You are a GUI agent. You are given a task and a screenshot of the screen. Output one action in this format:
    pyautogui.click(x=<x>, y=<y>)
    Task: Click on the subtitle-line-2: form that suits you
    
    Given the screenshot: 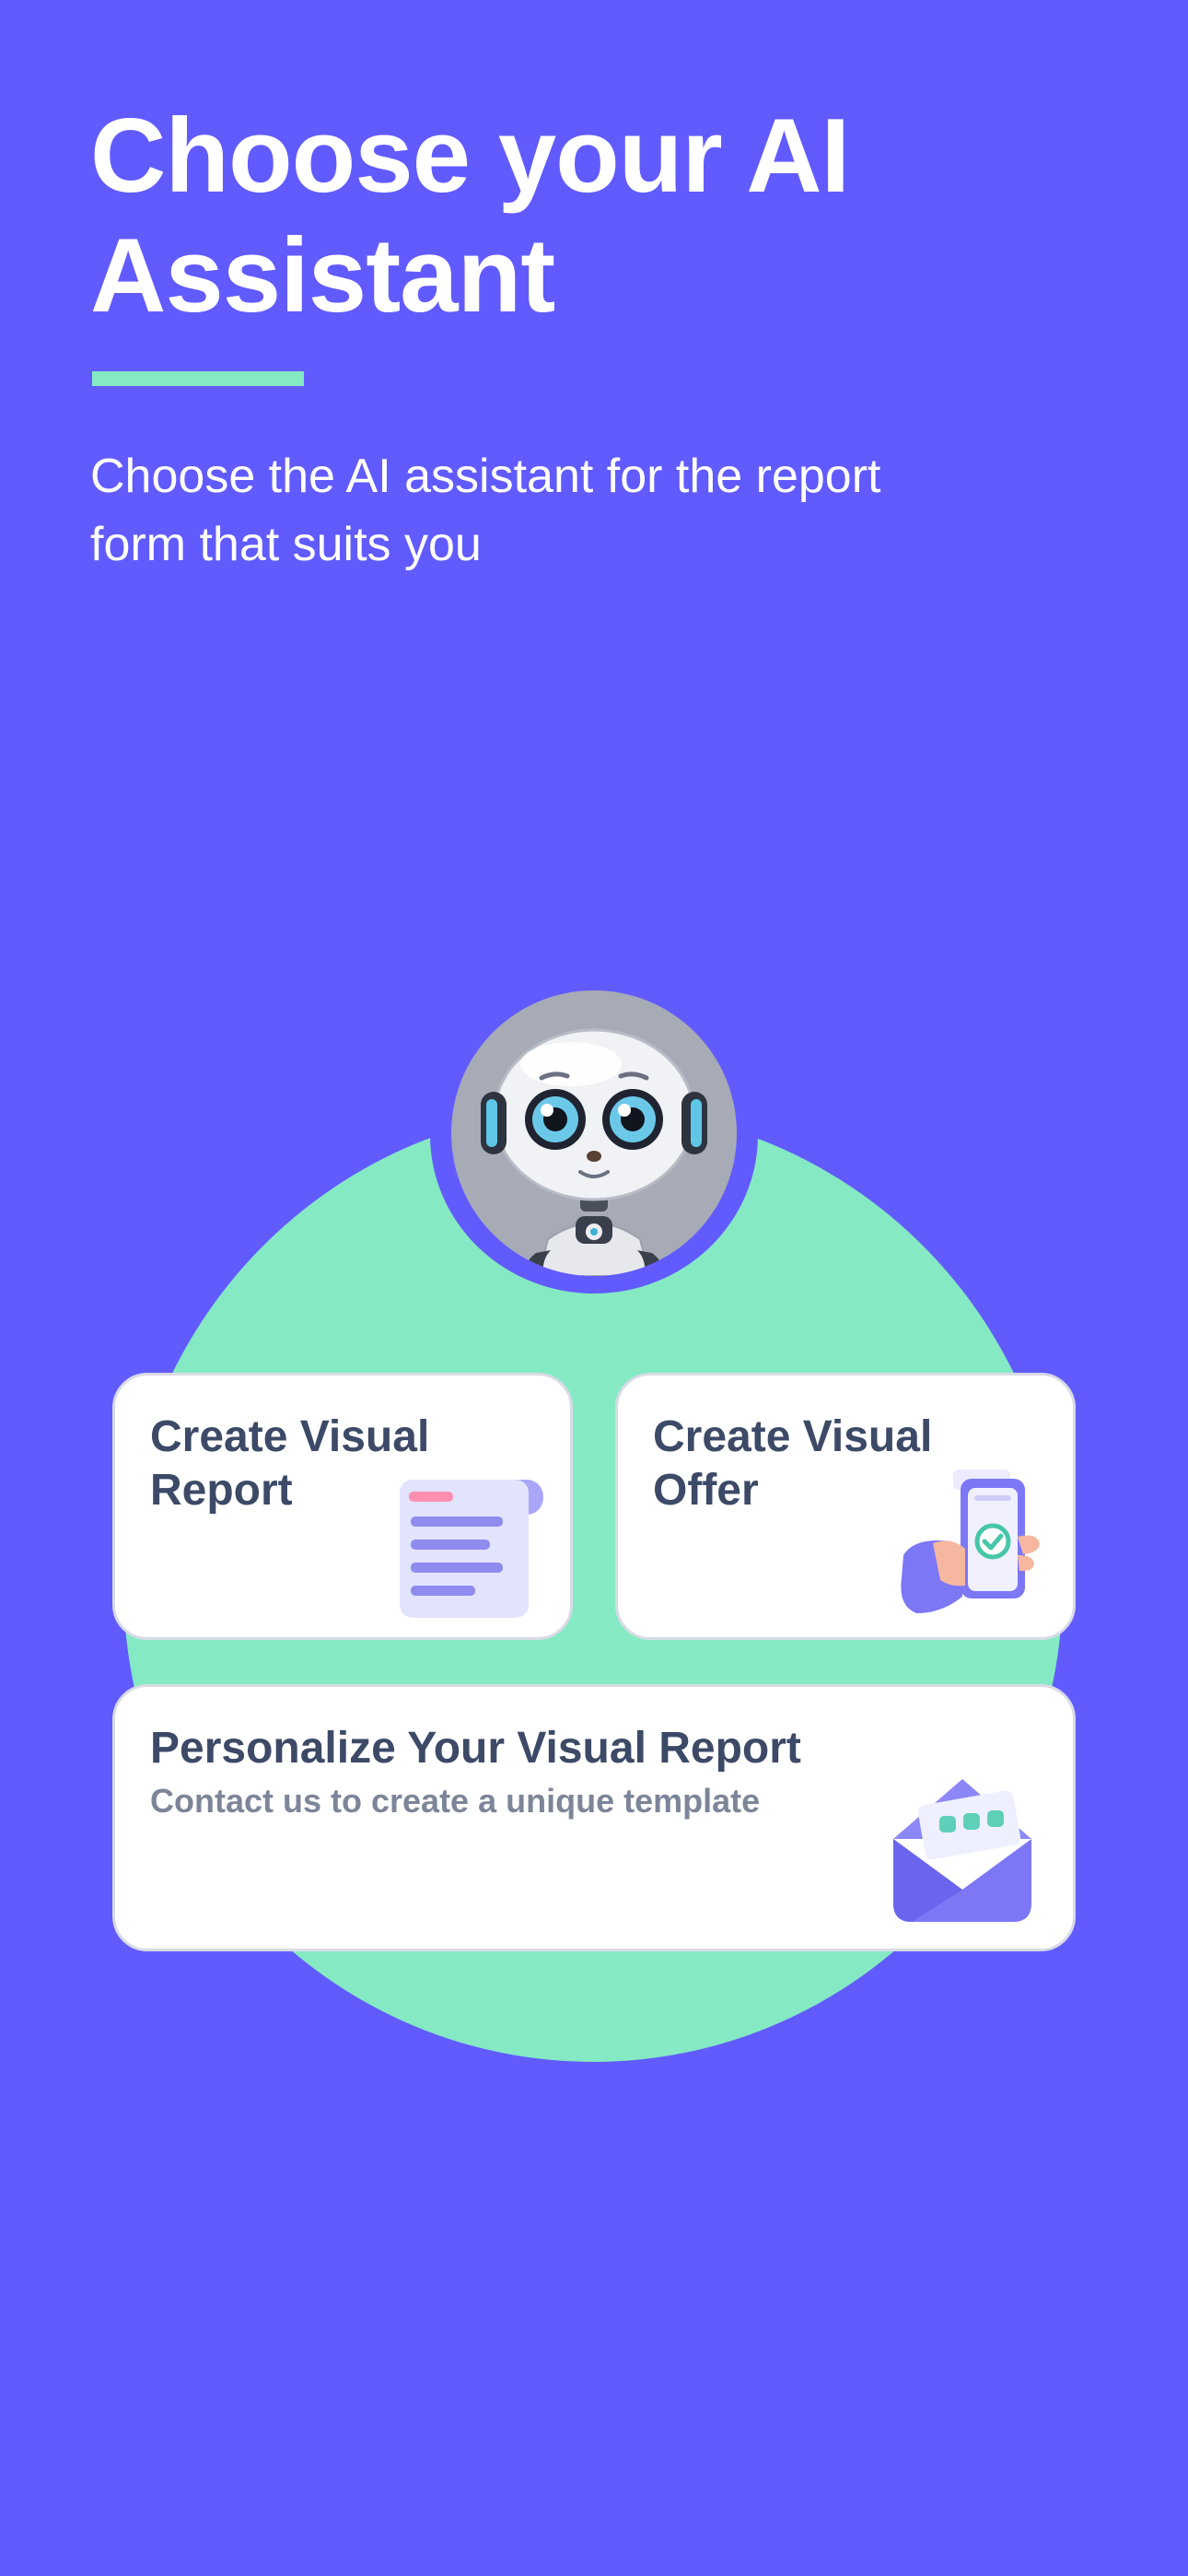 What is the action you would take?
    pyautogui.click(x=286, y=544)
    